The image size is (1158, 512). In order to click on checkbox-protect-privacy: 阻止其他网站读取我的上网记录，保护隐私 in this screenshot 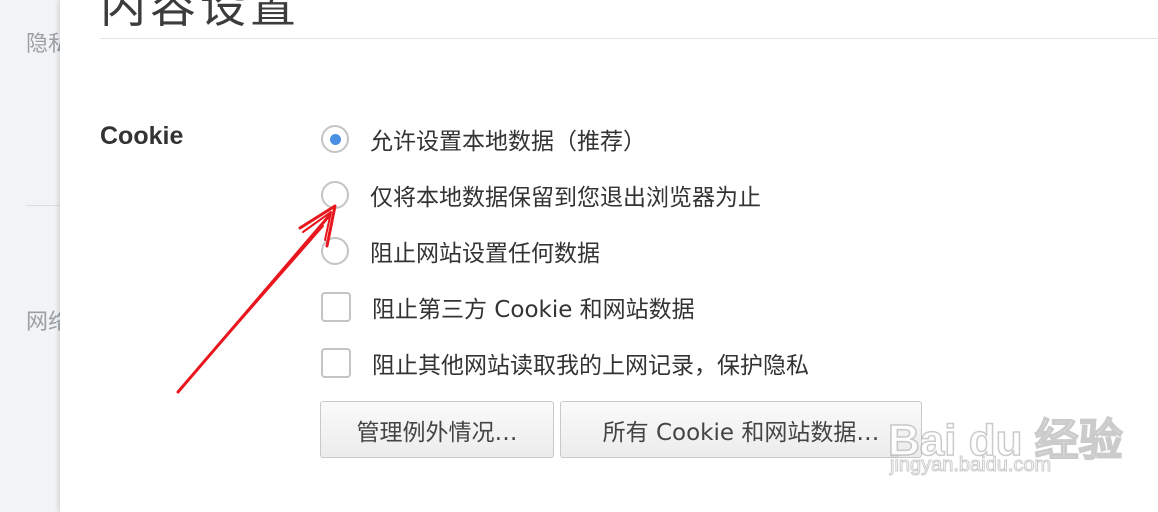, I will do `click(565, 363)`.